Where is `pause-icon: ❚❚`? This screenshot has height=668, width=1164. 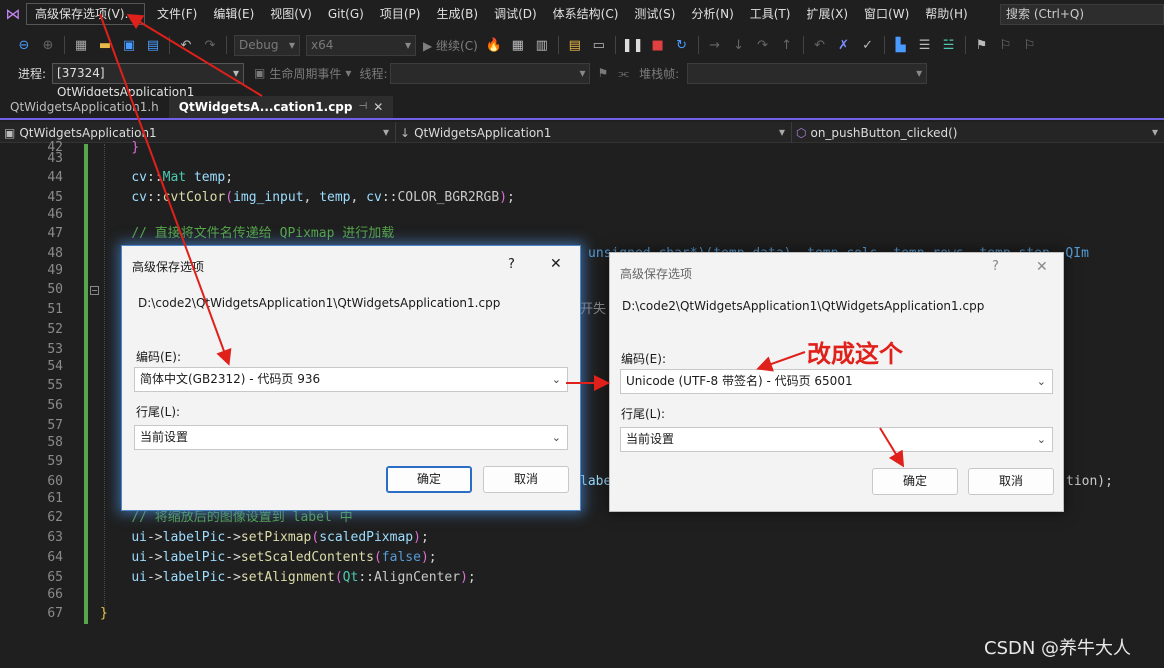 pause-icon: ❚❚ is located at coordinates (633, 45).